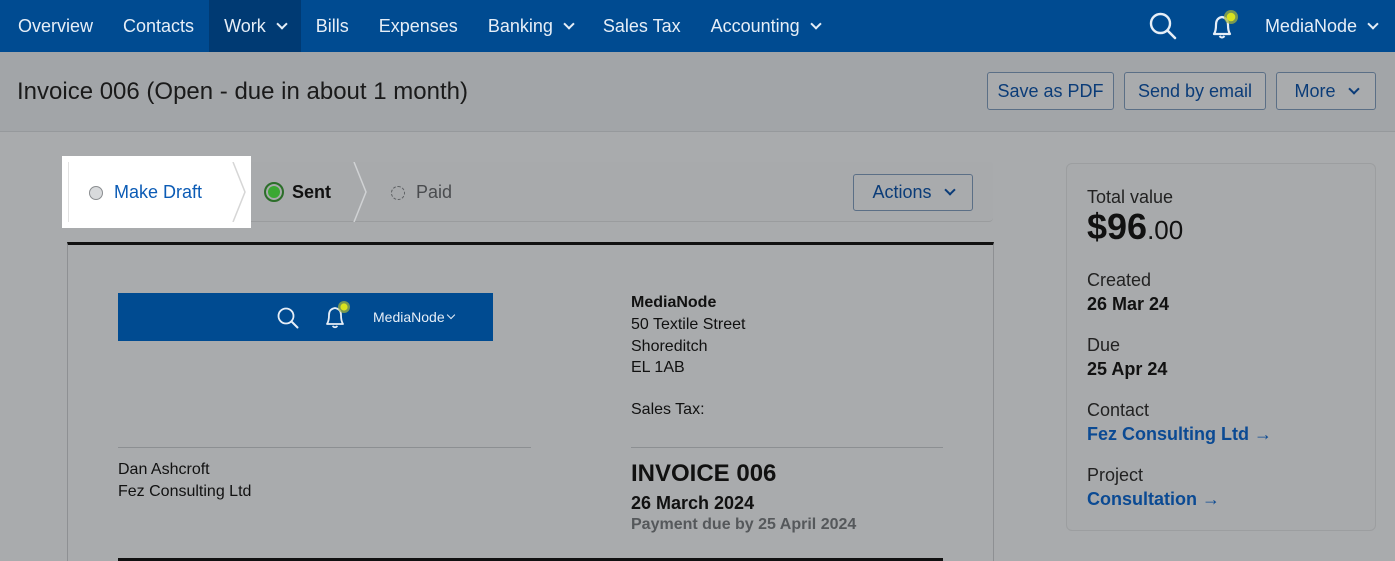  What do you see at coordinates (902, 192) in the screenshot?
I see `actions-label: Actions` at bounding box center [902, 192].